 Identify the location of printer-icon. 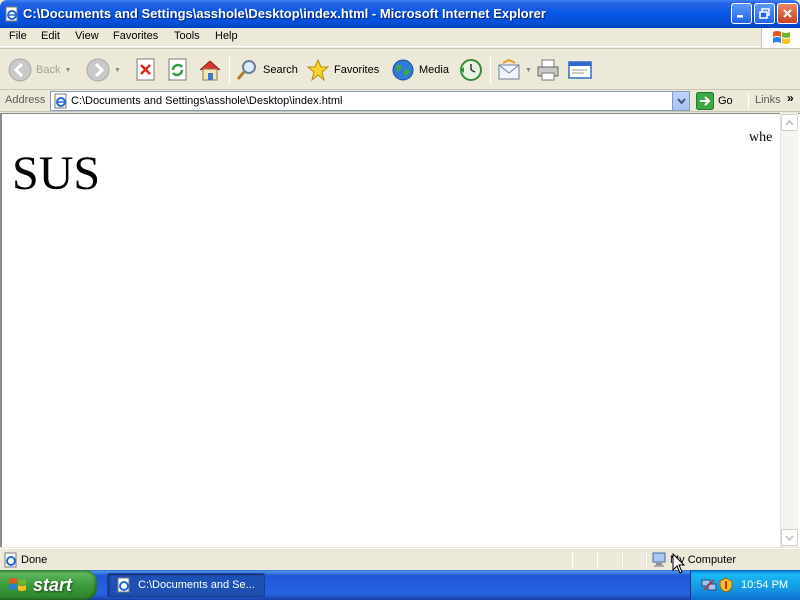
(548, 70).